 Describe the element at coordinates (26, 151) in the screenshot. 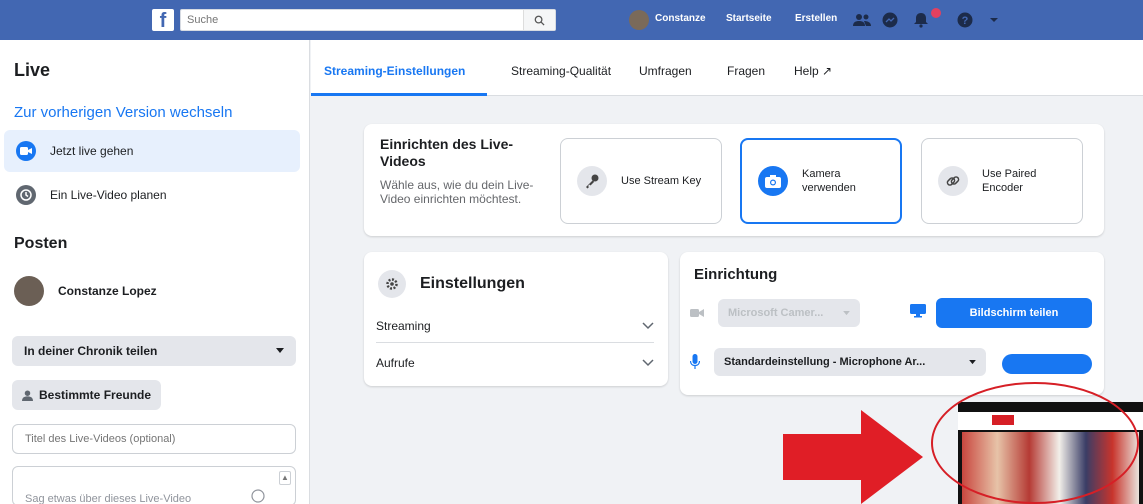

I see `video-camera-icon` at that location.